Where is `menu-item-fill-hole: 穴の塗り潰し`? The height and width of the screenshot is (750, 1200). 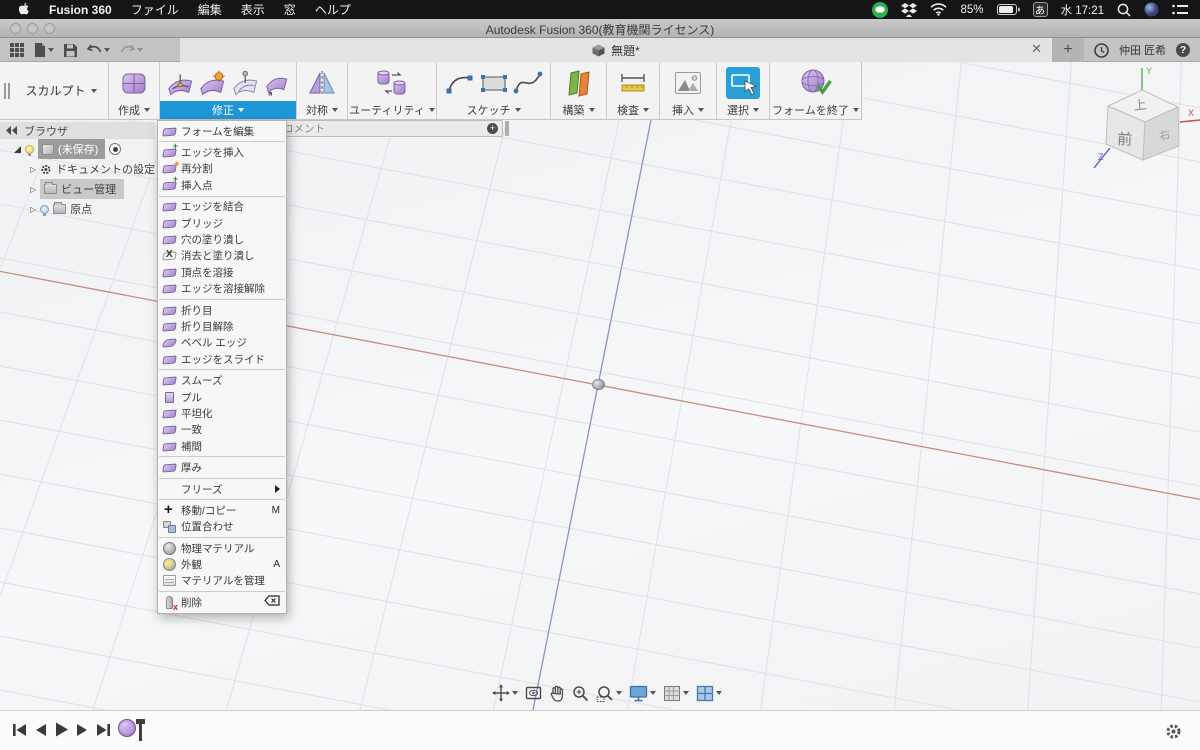 menu-item-fill-hole: 穴の塗り潰し is located at coordinates (222, 239).